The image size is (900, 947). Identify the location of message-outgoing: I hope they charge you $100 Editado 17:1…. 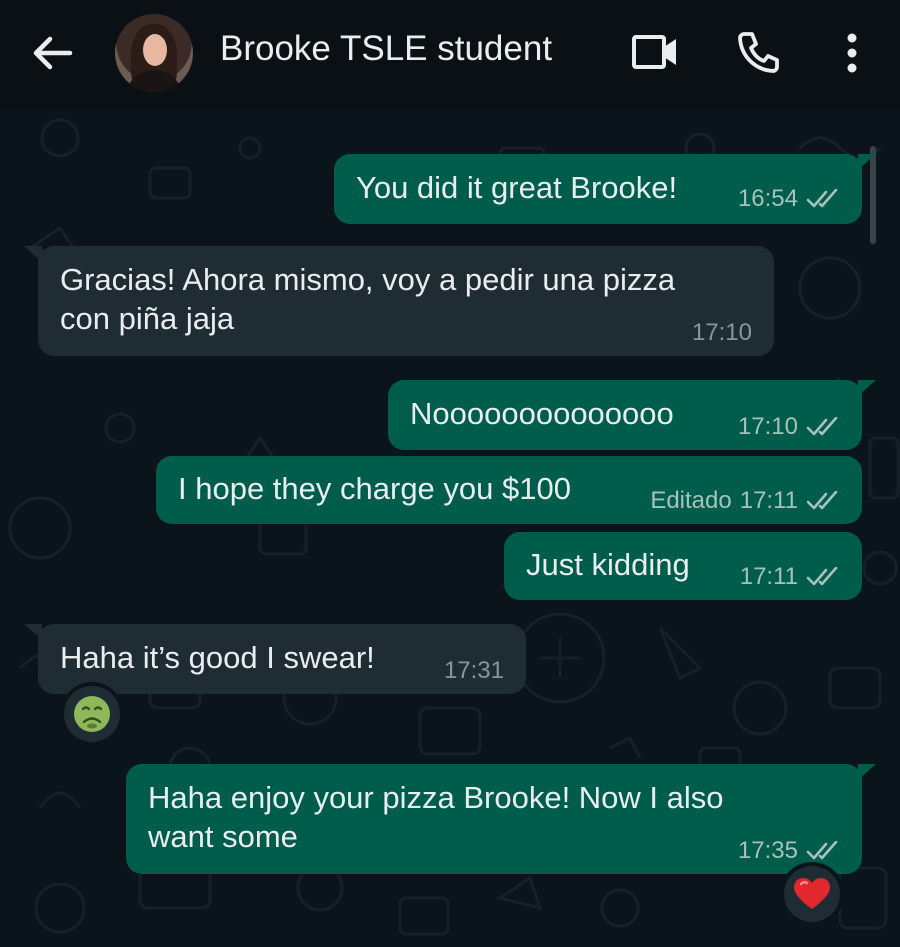
(509, 490).